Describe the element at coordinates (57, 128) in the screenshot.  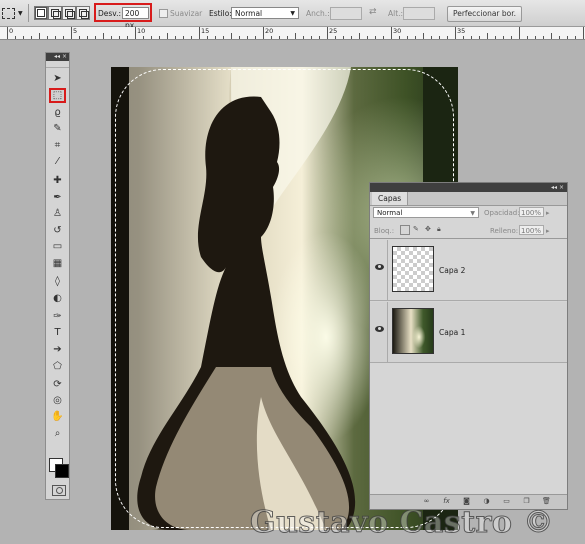
I see `quick-selection-tool-icon: ✎` at that location.